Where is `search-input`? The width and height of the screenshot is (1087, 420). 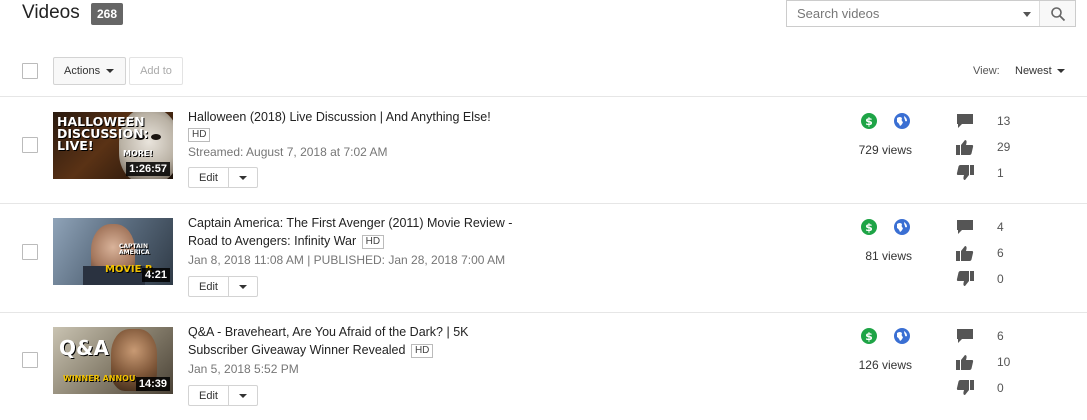
search-input is located at coordinates (913, 13).